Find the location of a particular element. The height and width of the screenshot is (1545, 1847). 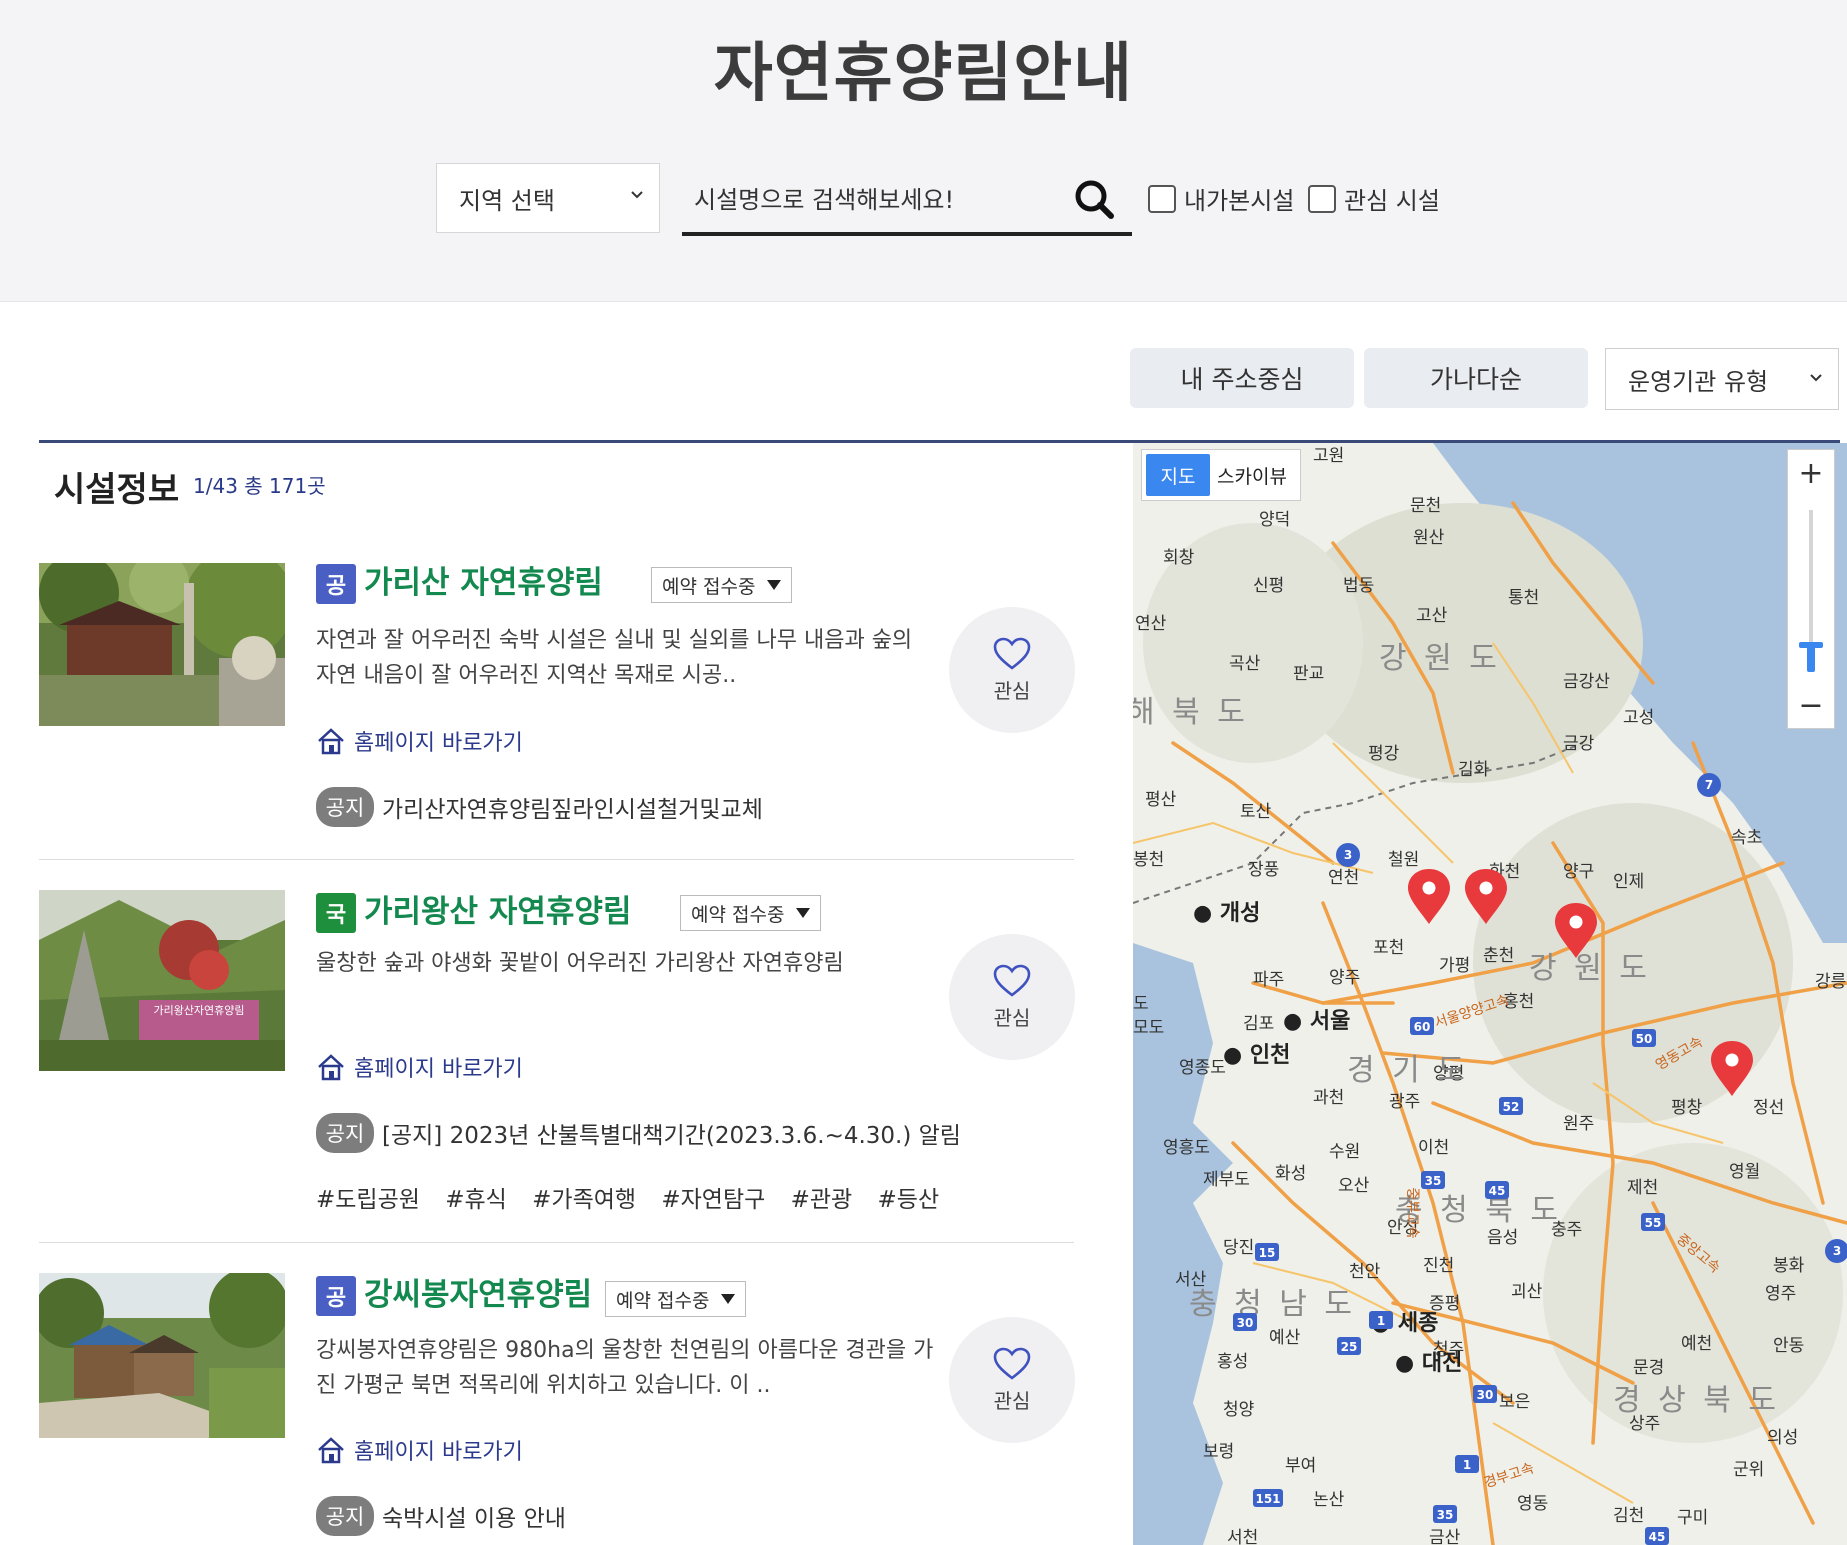

tab-map: 지도 is located at coordinates (1178, 475).